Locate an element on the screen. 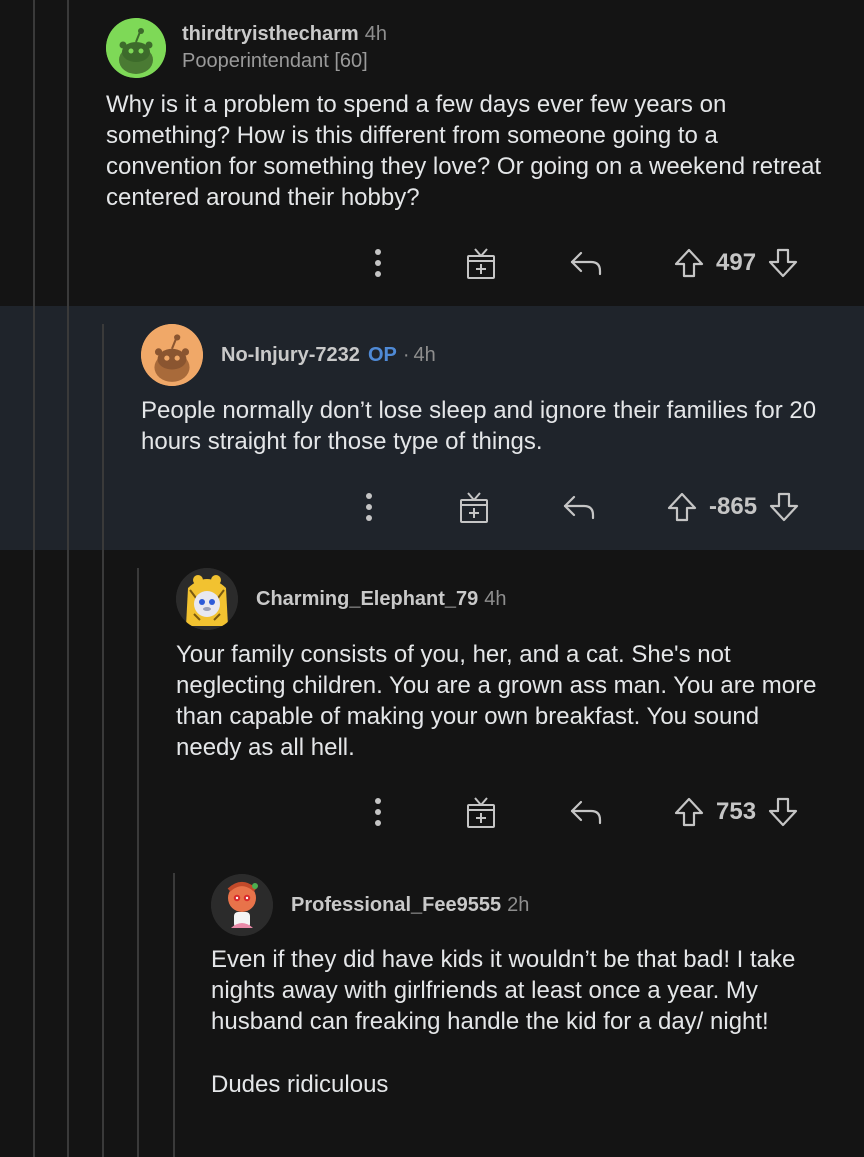 The image size is (864, 1157). elephant-costume-avatar-icon is located at coordinates (207, 599).